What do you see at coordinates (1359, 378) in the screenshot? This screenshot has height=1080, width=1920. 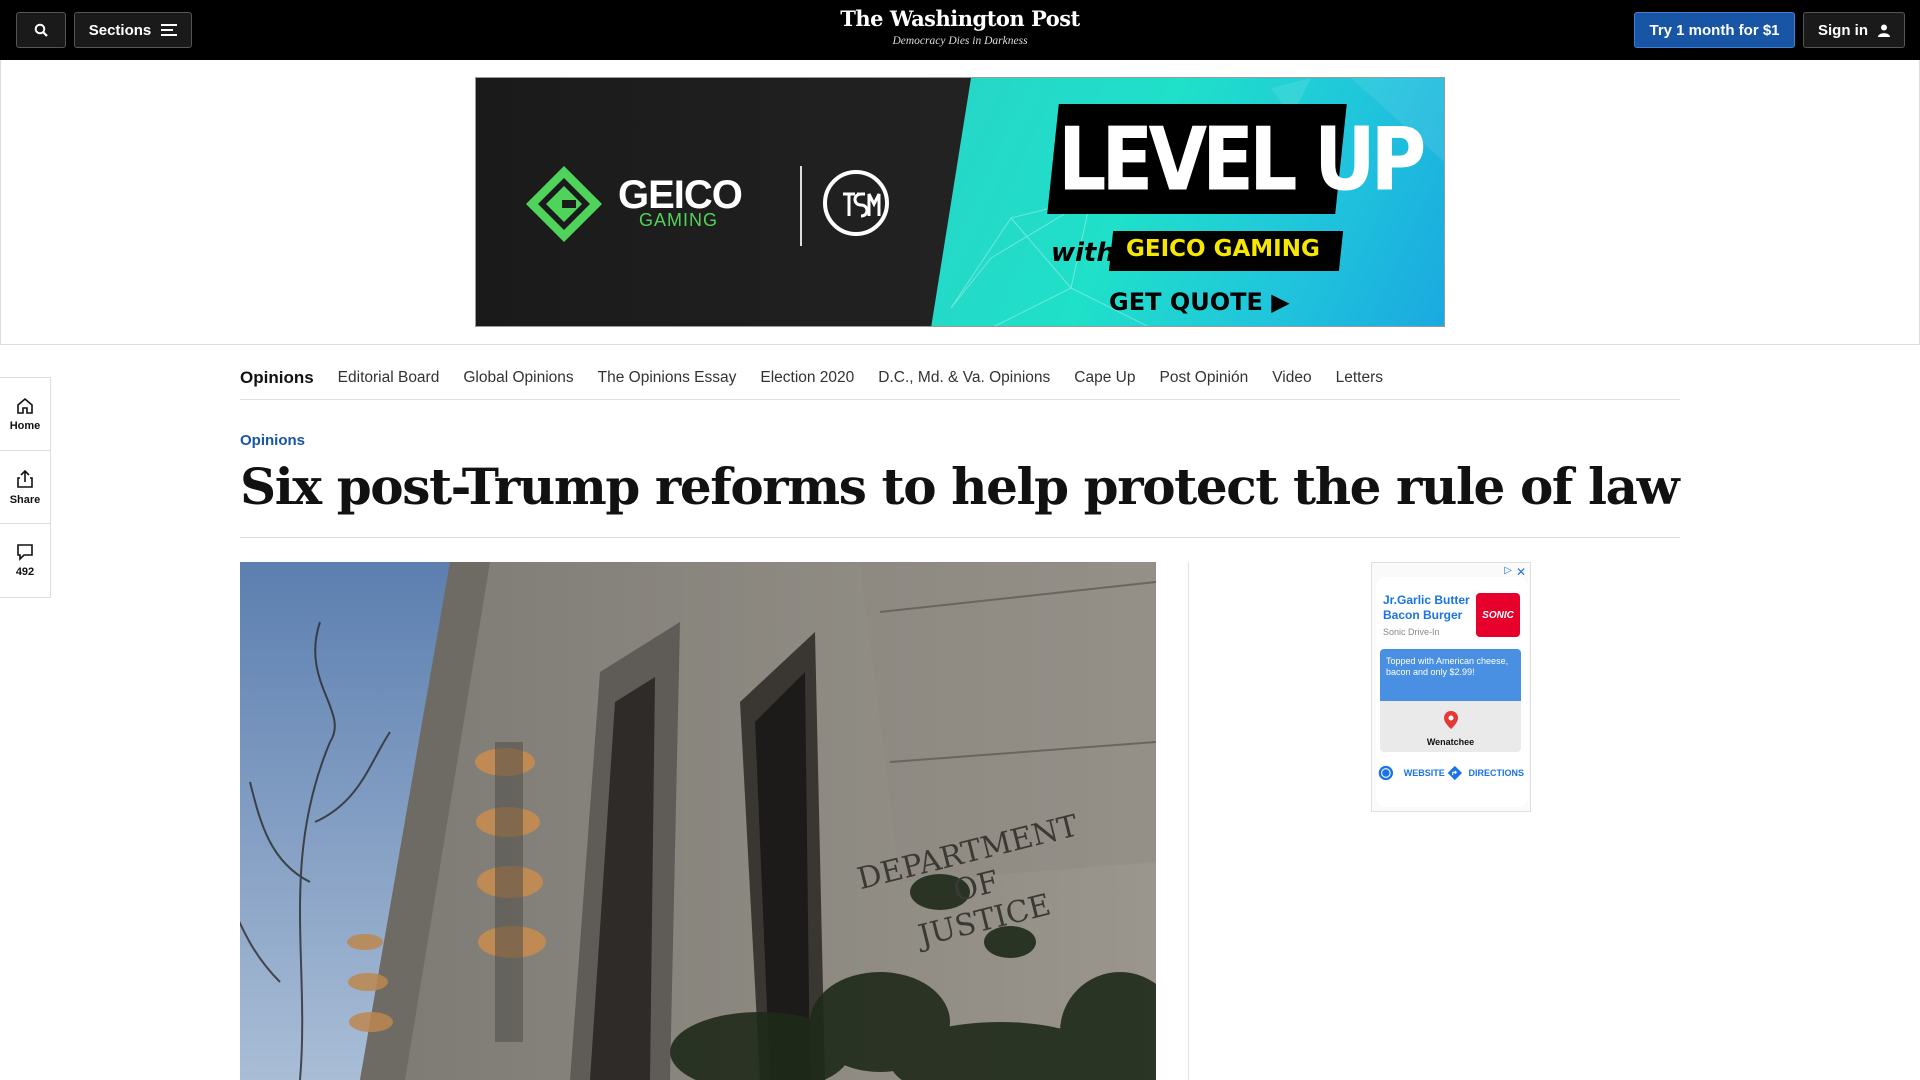 I see `nav-letters: Letters` at bounding box center [1359, 378].